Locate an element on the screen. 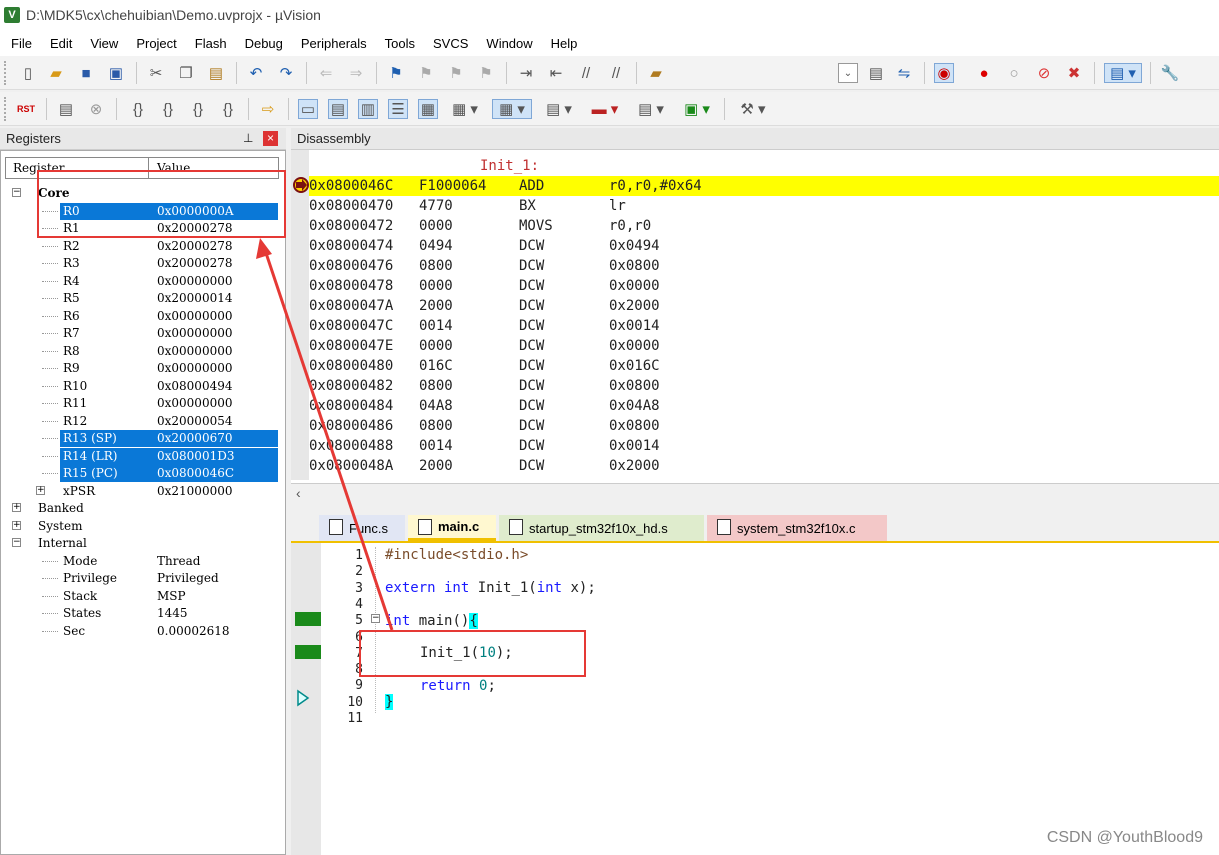 The height and width of the screenshot is (855, 1219). close-icon: × is located at coordinates (270, 138).